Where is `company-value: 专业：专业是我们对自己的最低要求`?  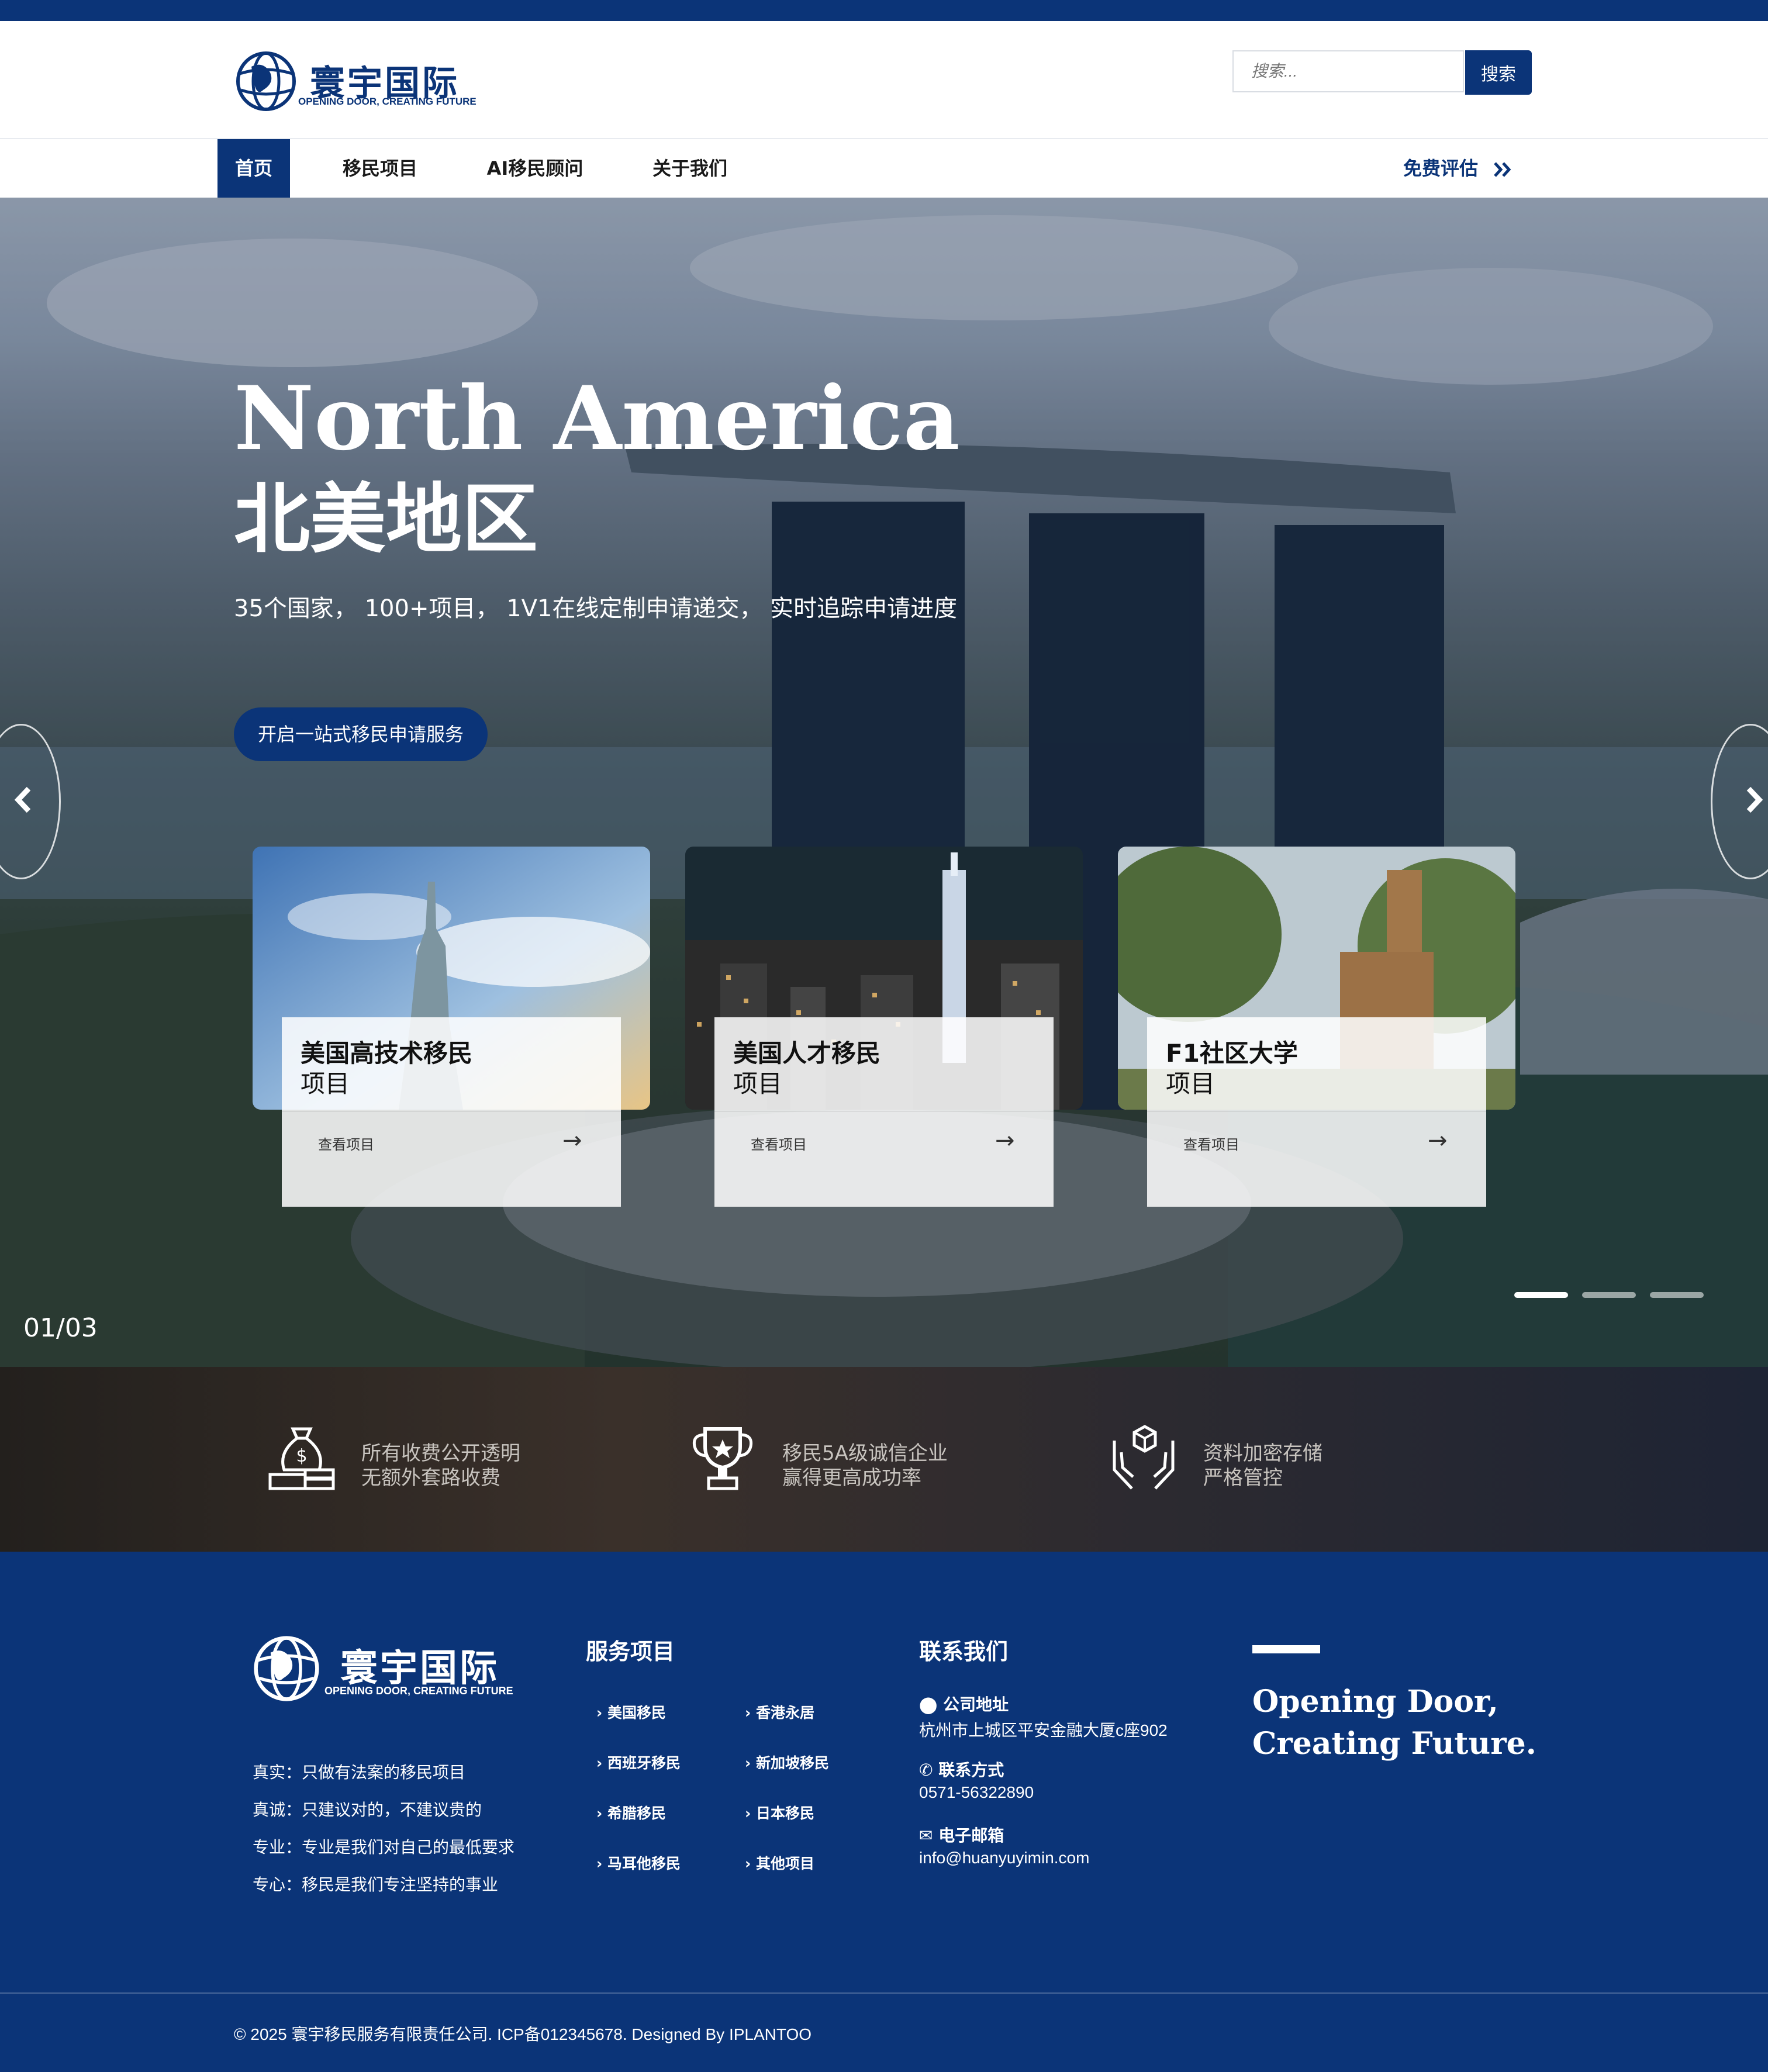
company-value: 专业：专业是我们对自己的最低要求 is located at coordinates (384, 1847).